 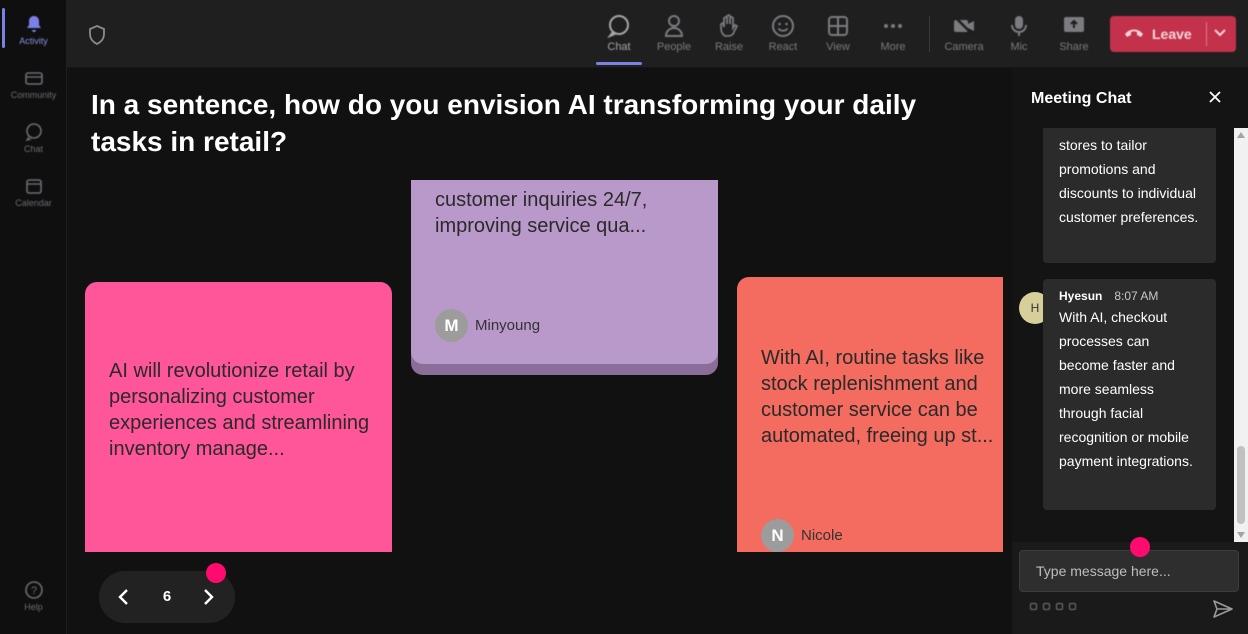 I want to click on toolbar-chat-button: Chat, so click(x=619, y=34).